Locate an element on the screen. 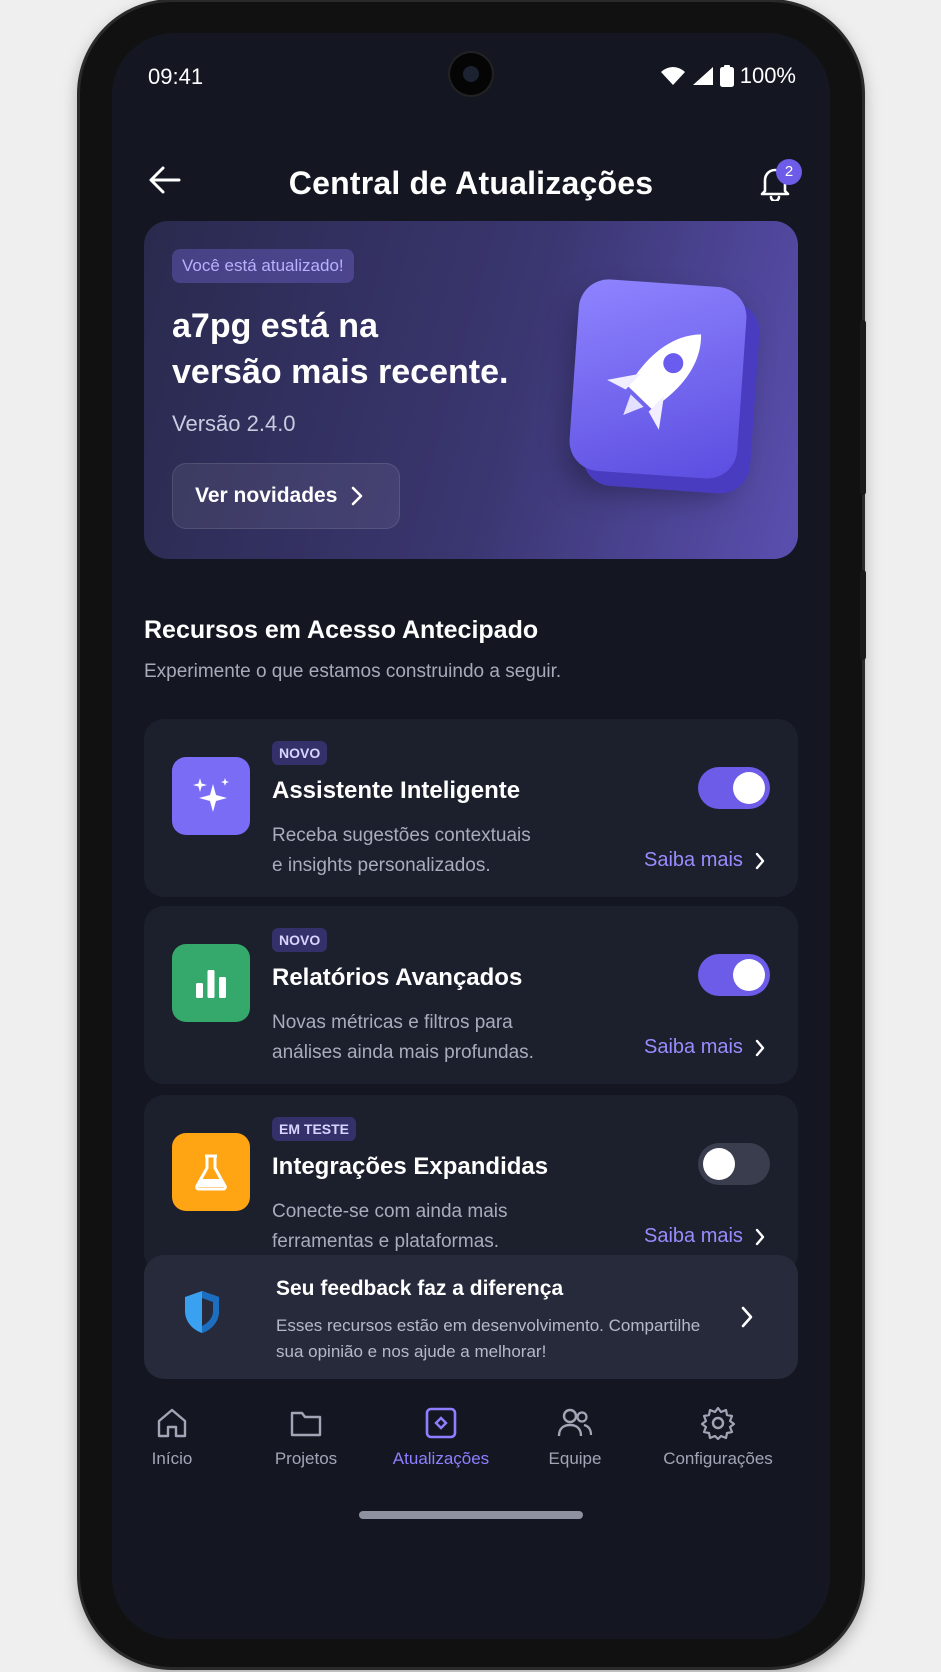 This screenshot has height=1672, width=941. bar-chart-icon is located at coordinates (211, 983).